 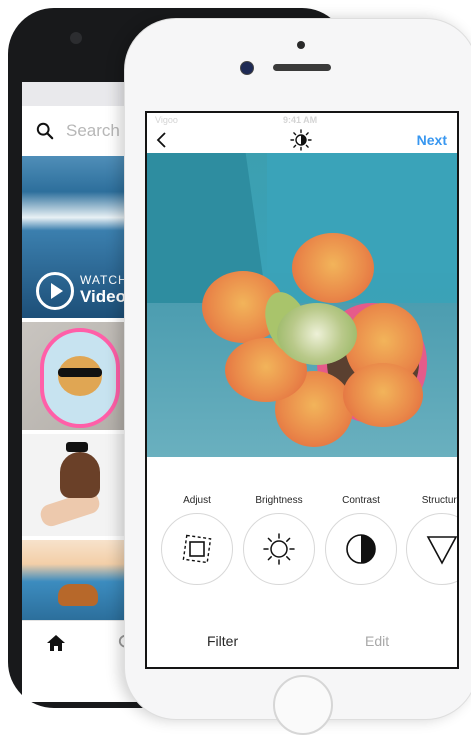 I want to click on back-camera, so click(x=76, y=38).